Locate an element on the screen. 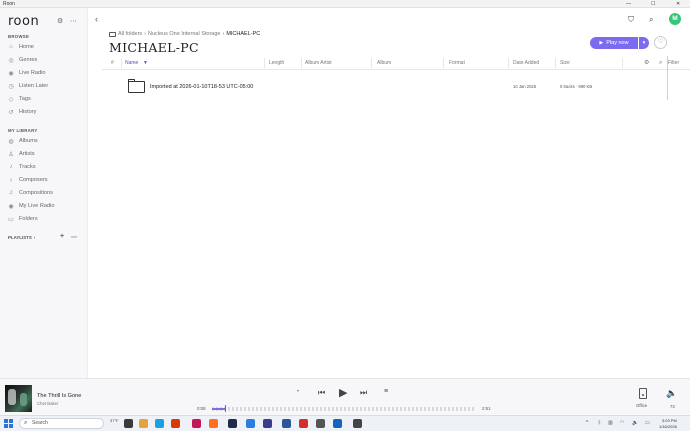 The width and height of the screenshot is (690, 431). sidebar-item-label: Compositions is located at coordinates (36, 193).